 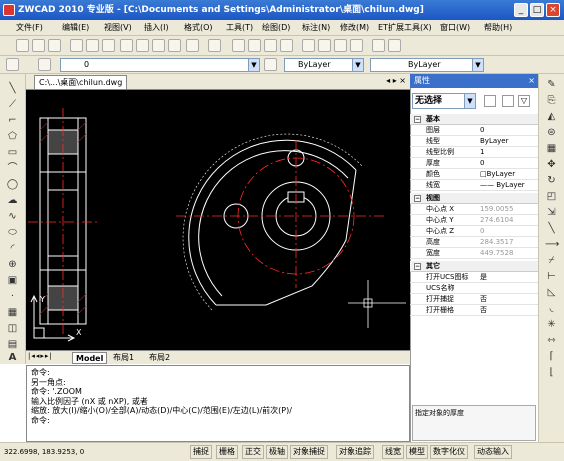 What do you see at coordinates (38, 45) in the screenshot?
I see `open-file-icon` at bounding box center [38, 45].